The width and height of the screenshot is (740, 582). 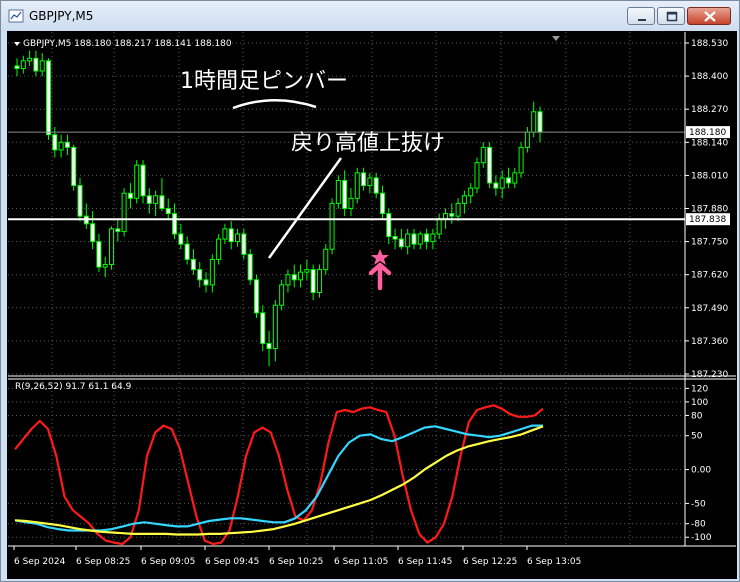 I want to click on time-tick-label: 6 Sep 08:25, so click(x=103, y=562).